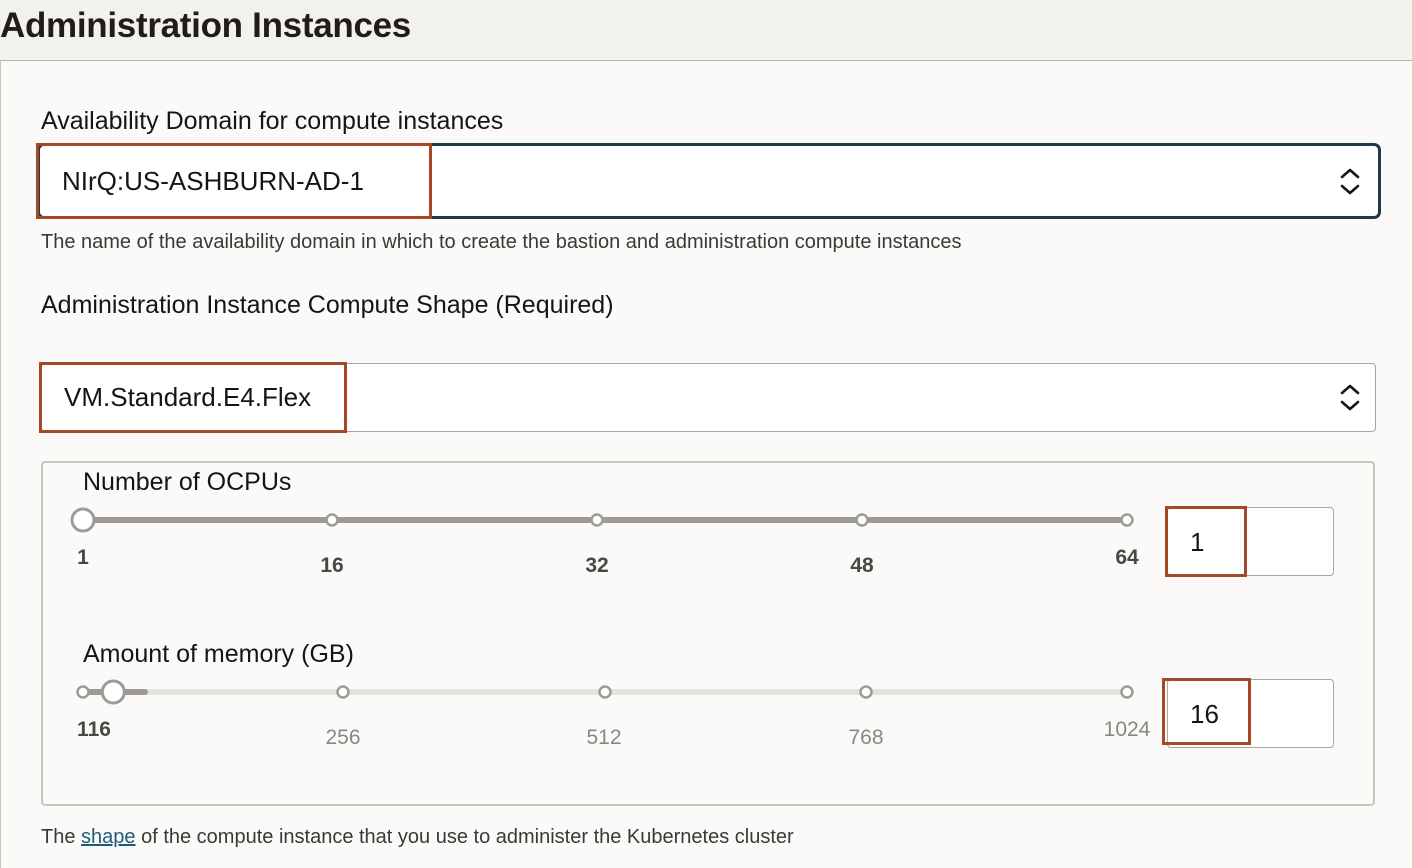 Image resolution: width=1412 pixels, height=868 pixels. I want to click on shape-help-link: shape, so click(108, 837).